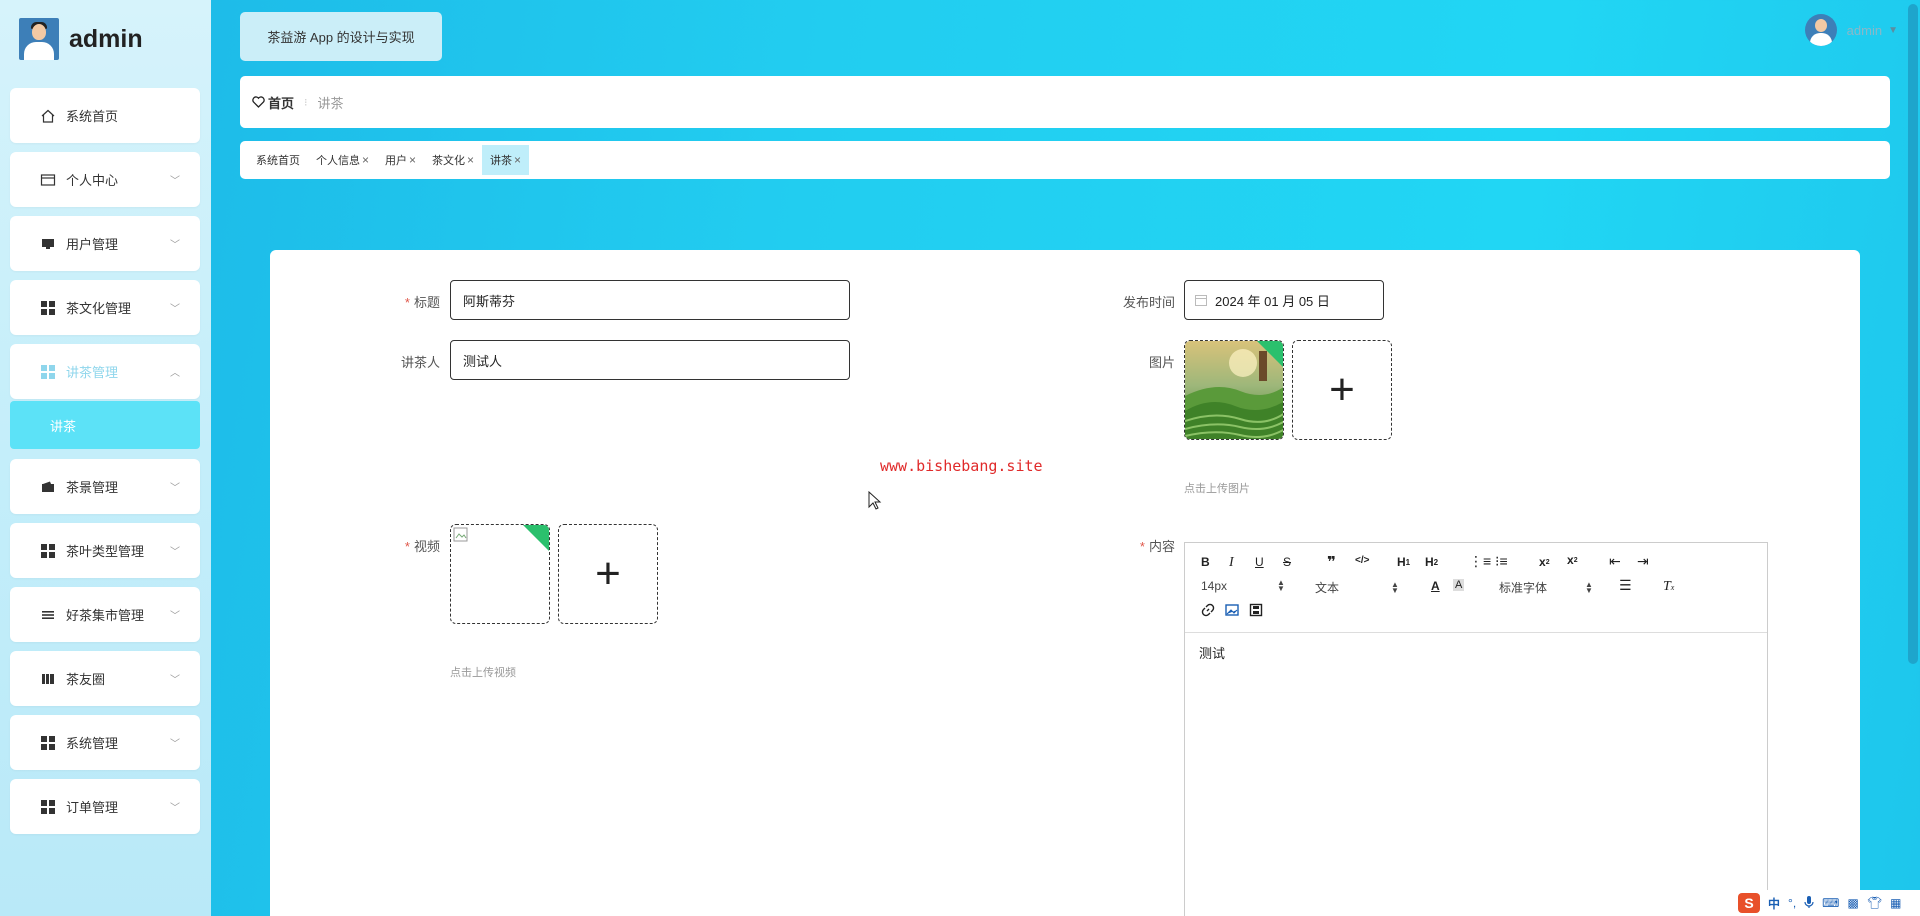  I want to click on punctuation-icon: °,, so click(1792, 903).